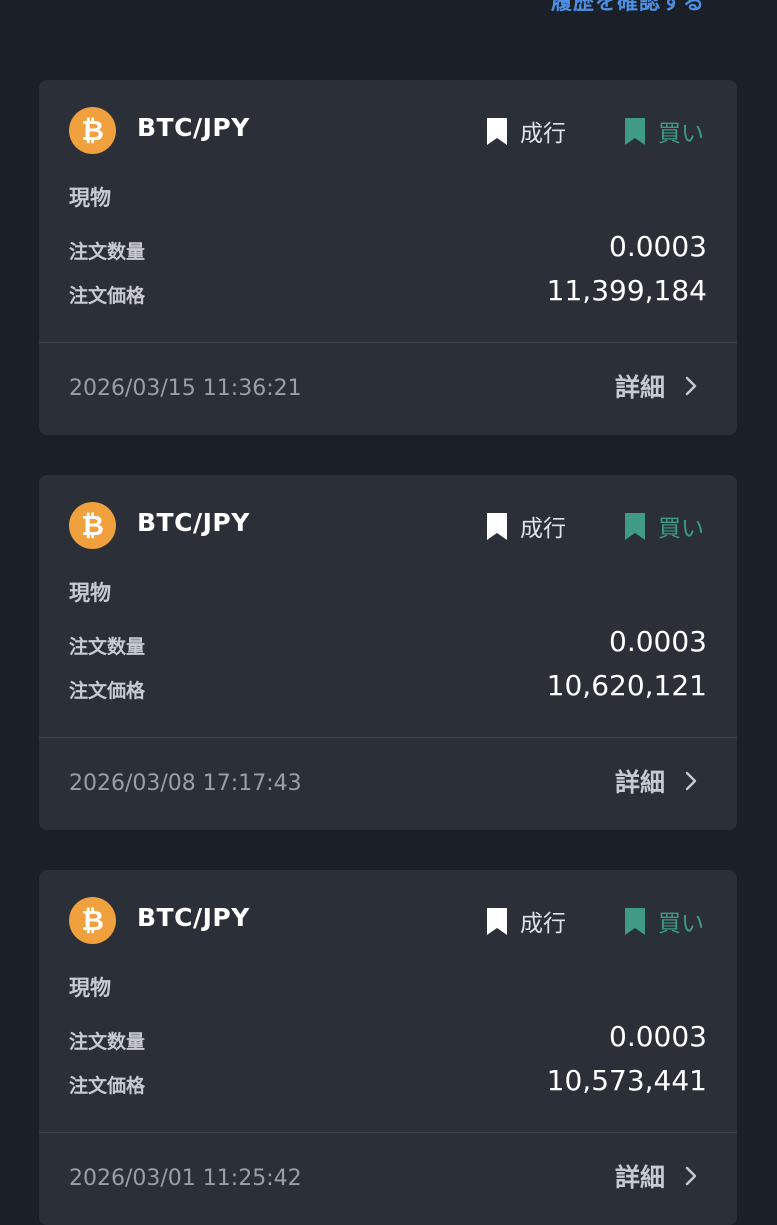 This screenshot has width=777, height=1225. I want to click on price-value: 10,573,441, so click(626, 1080).